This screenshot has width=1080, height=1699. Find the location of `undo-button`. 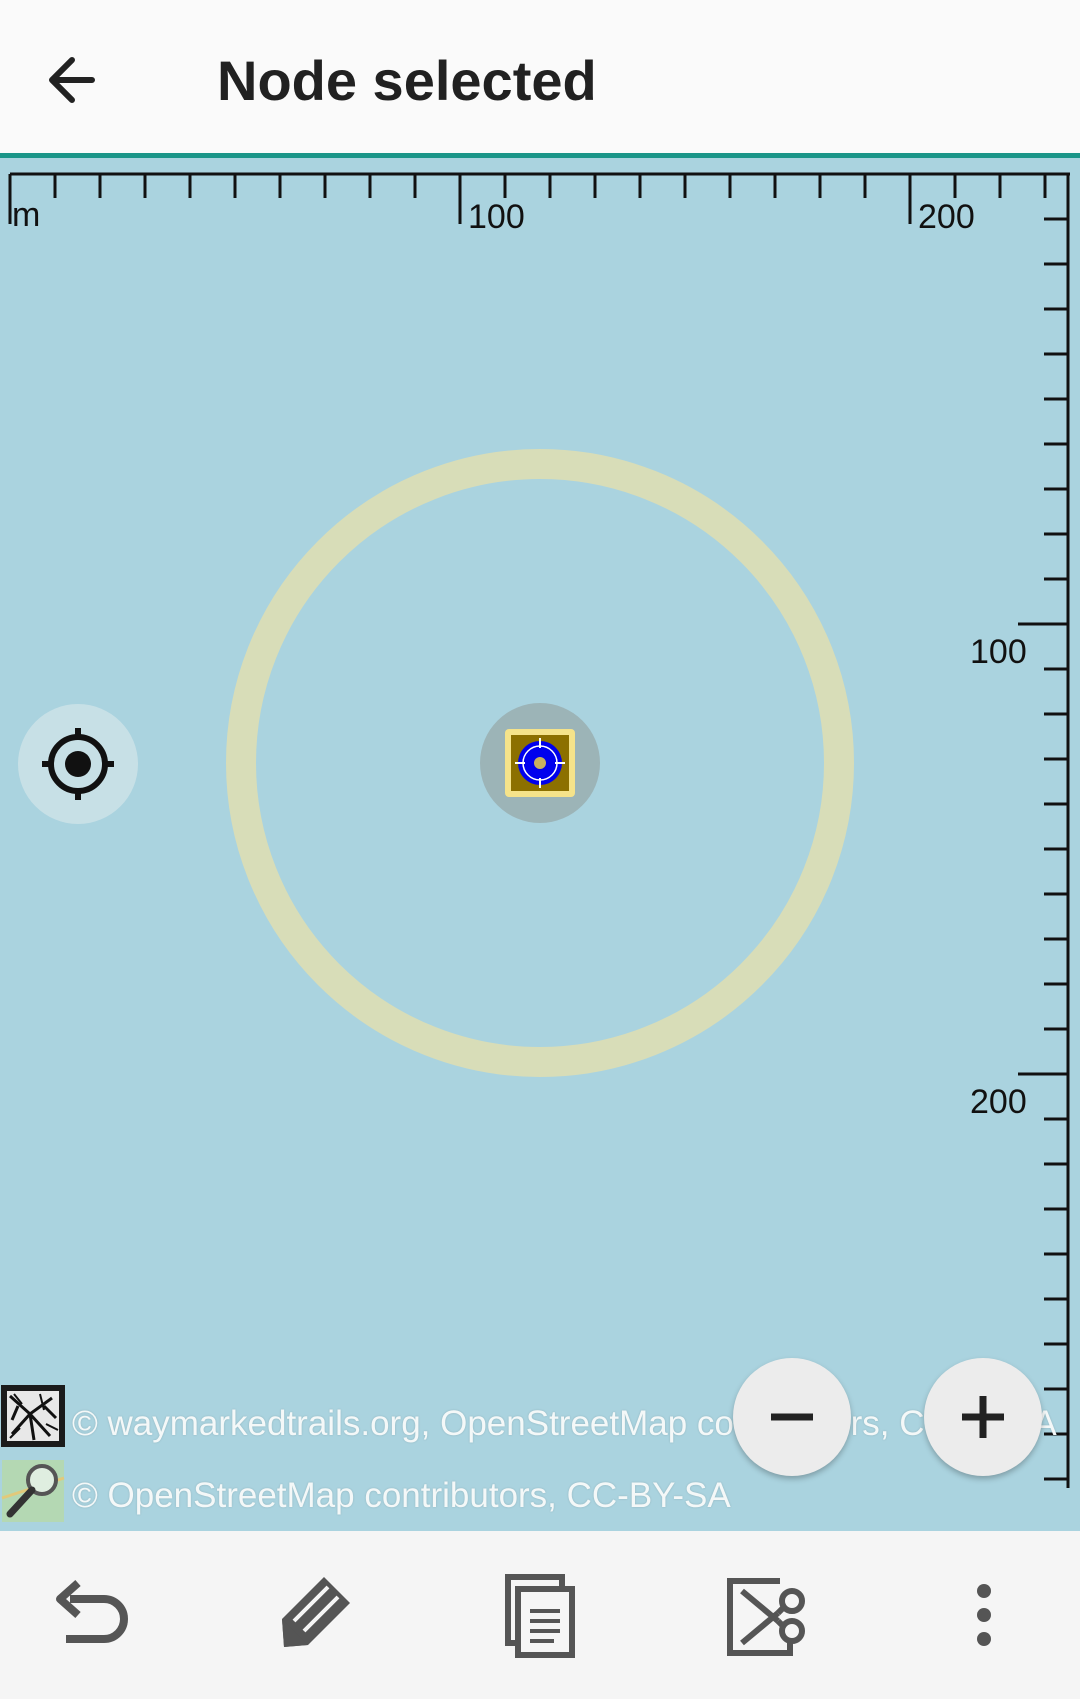

undo-button is located at coordinates (90, 1615).